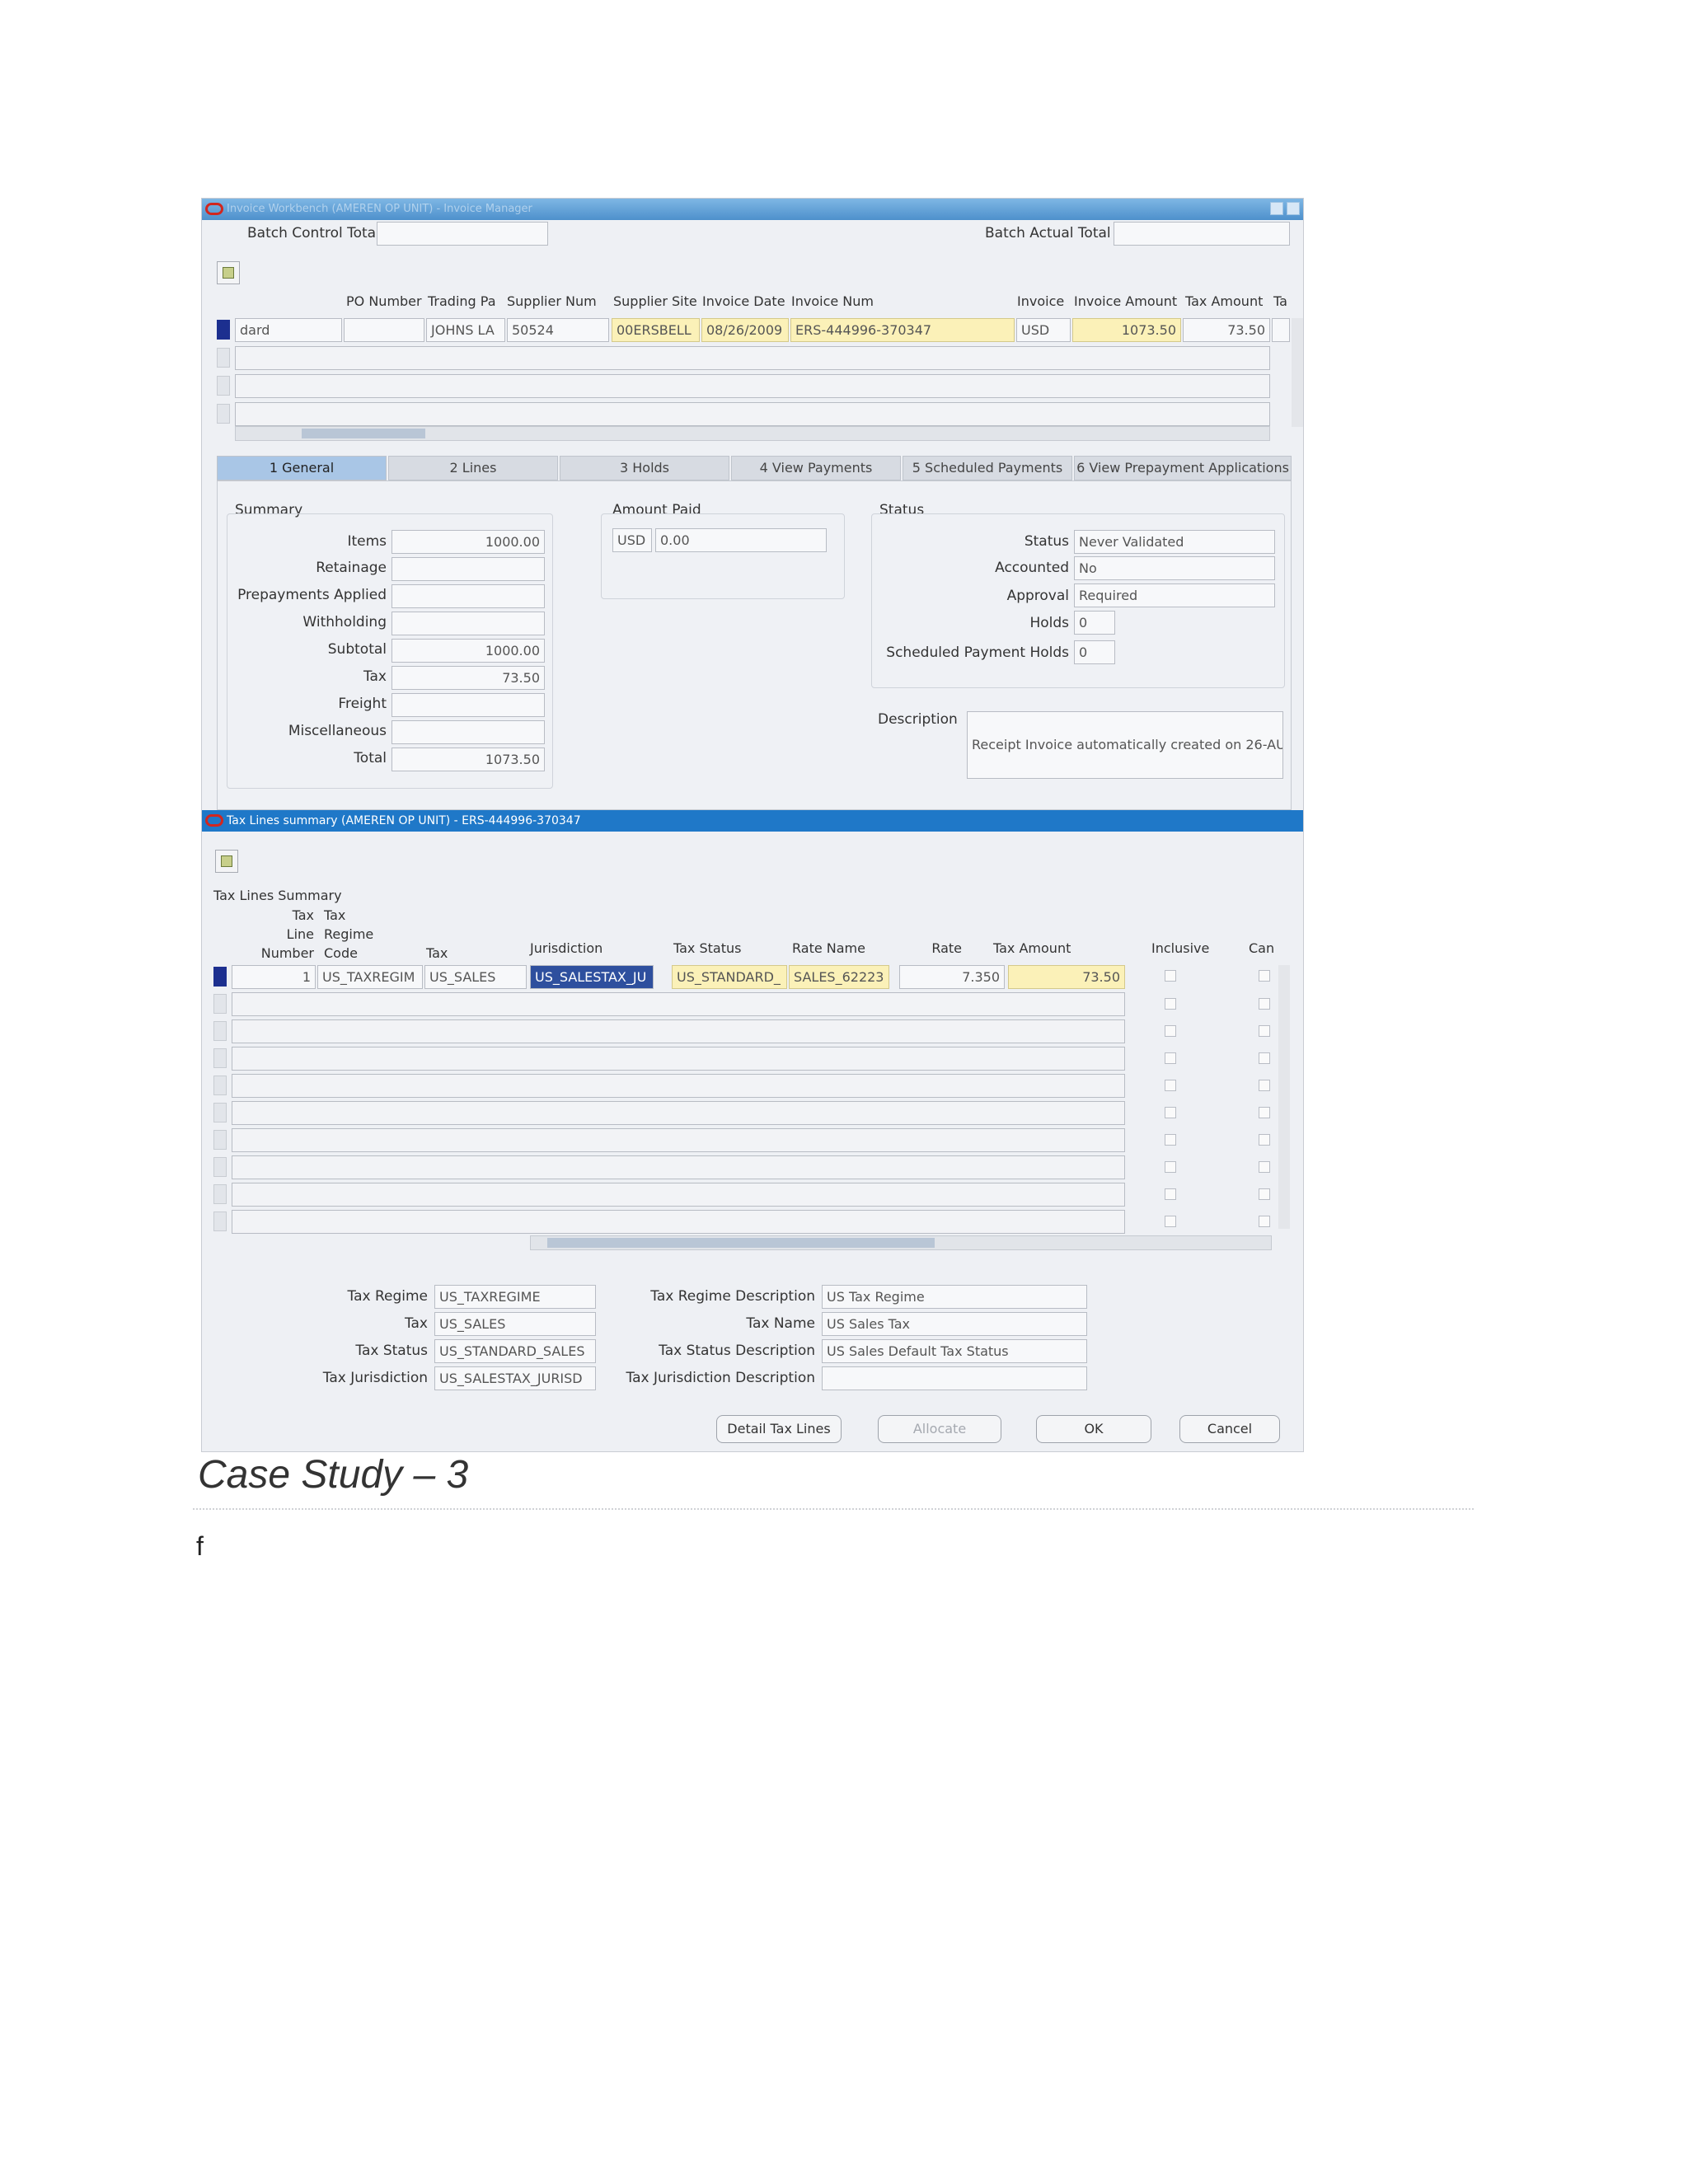  I want to click on batch-control-total-field, so click(463, 234).